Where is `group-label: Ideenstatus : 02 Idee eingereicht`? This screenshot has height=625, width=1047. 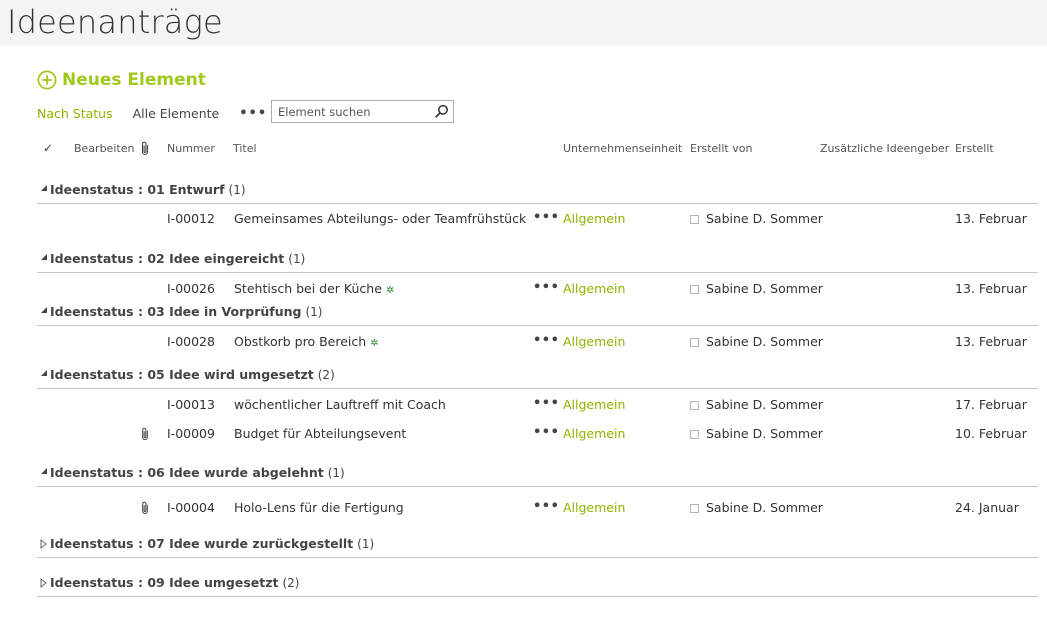 group-label: Ideenstatus : 02 Idee eingereicht is located at coordinates (167, 258).